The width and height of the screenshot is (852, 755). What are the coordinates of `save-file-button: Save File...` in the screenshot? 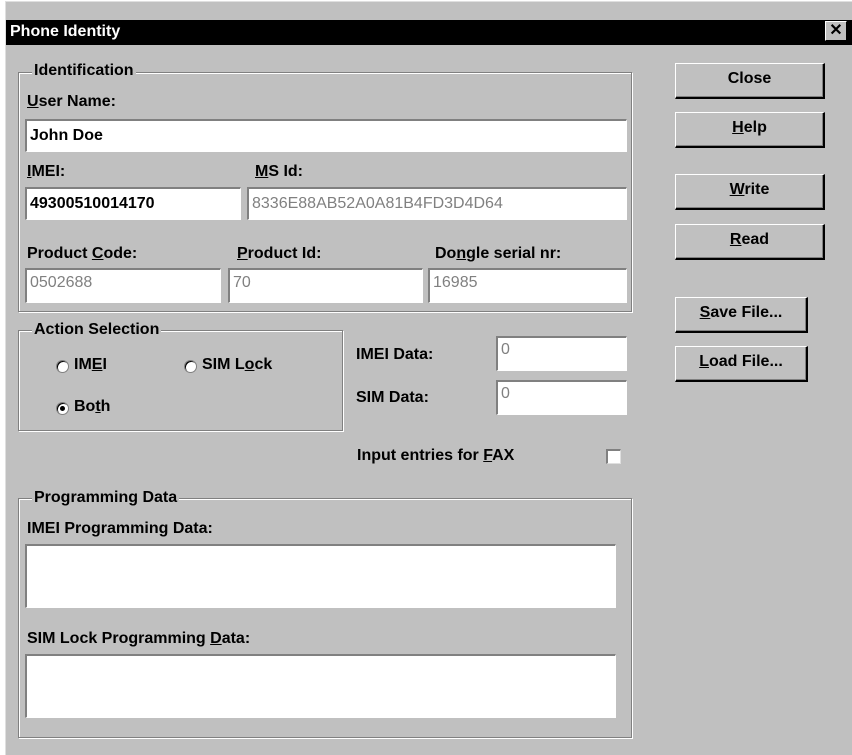 It's located at (741, 315).